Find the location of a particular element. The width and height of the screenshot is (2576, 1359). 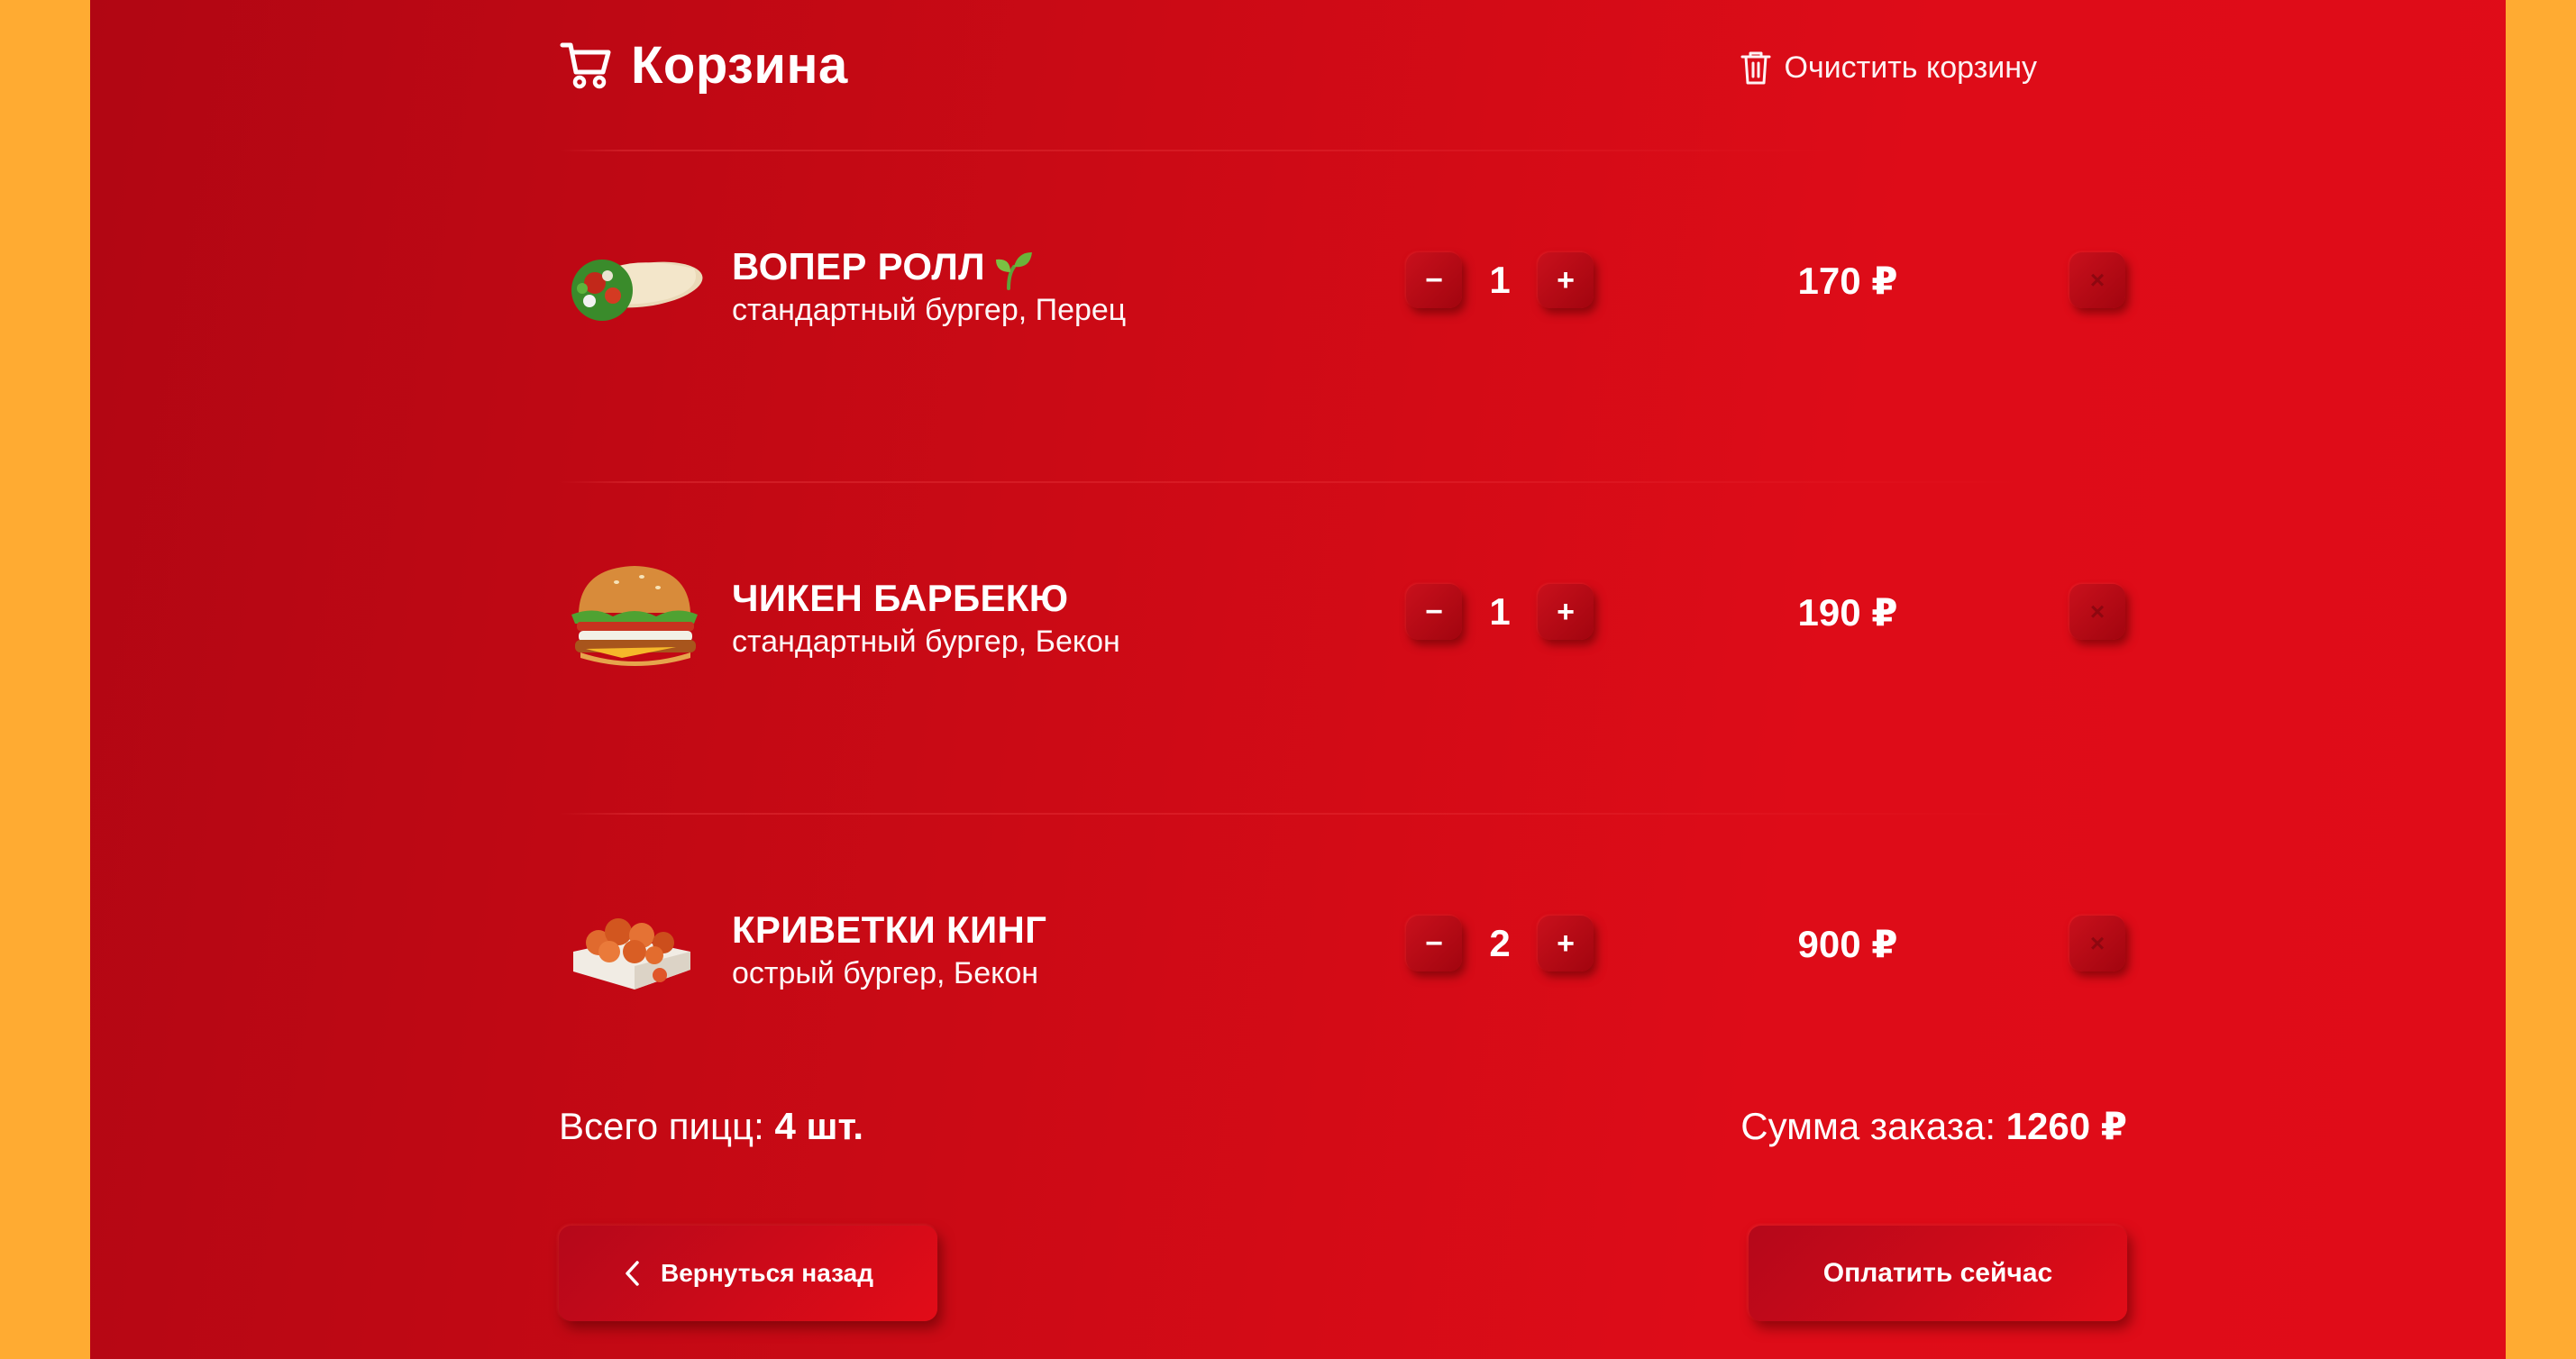

item-price: 170 ₽ is located at coordinates (1847, 280).